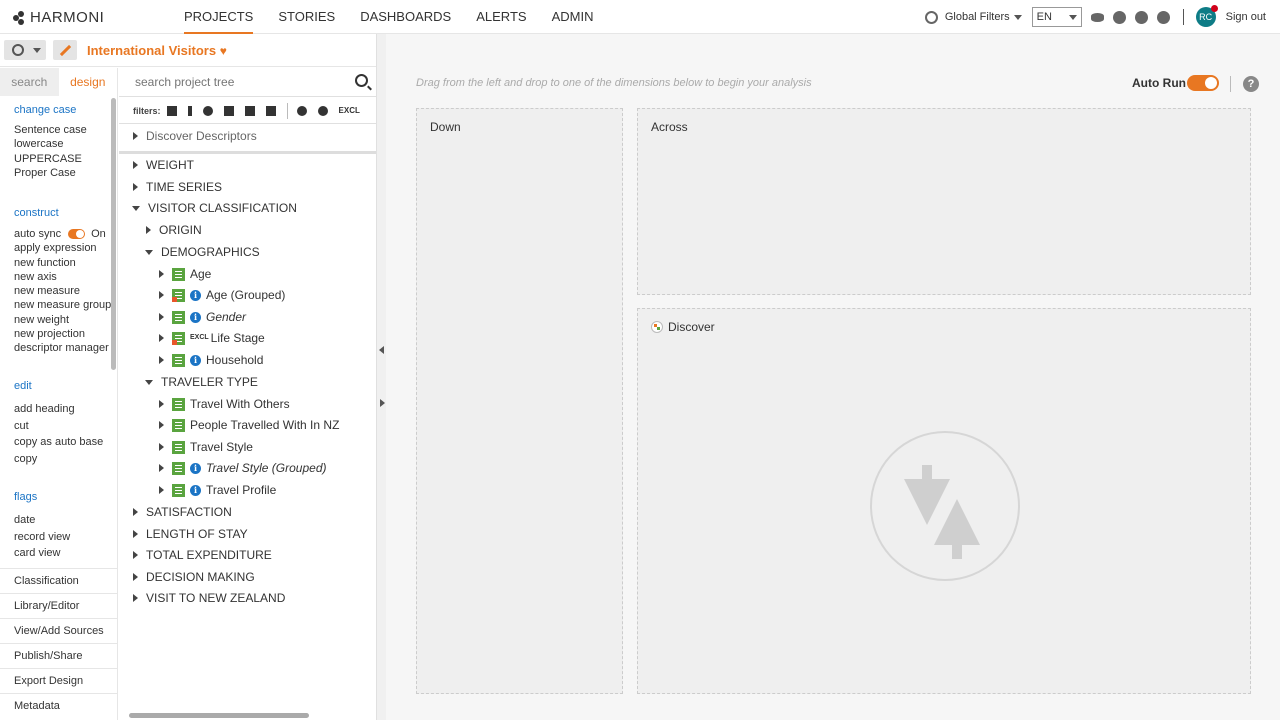 Image resolution: width=1280 pixels, height=720 pixels. I want to click on cut-item: cut, so click(58, 426).